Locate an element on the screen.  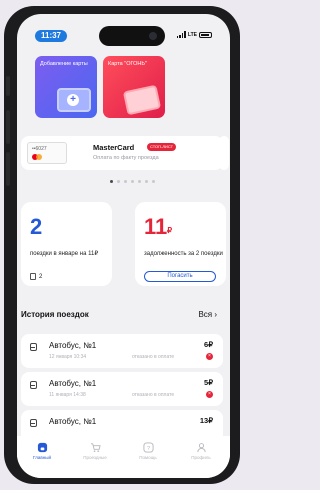
battery-icon is located at coordinates (205, 34).